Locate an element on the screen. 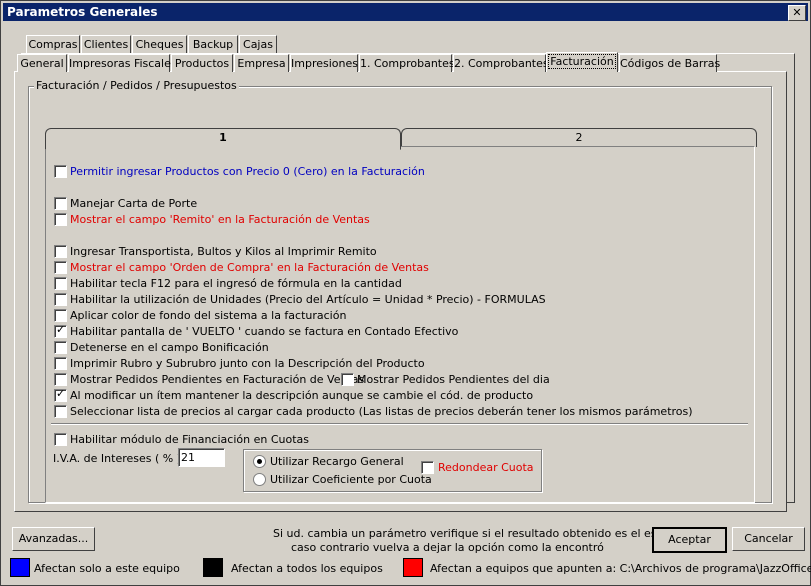 This screenshot has width=811, height=586. tab-impresiones: Impresiones is located at coordinates (324, 63).